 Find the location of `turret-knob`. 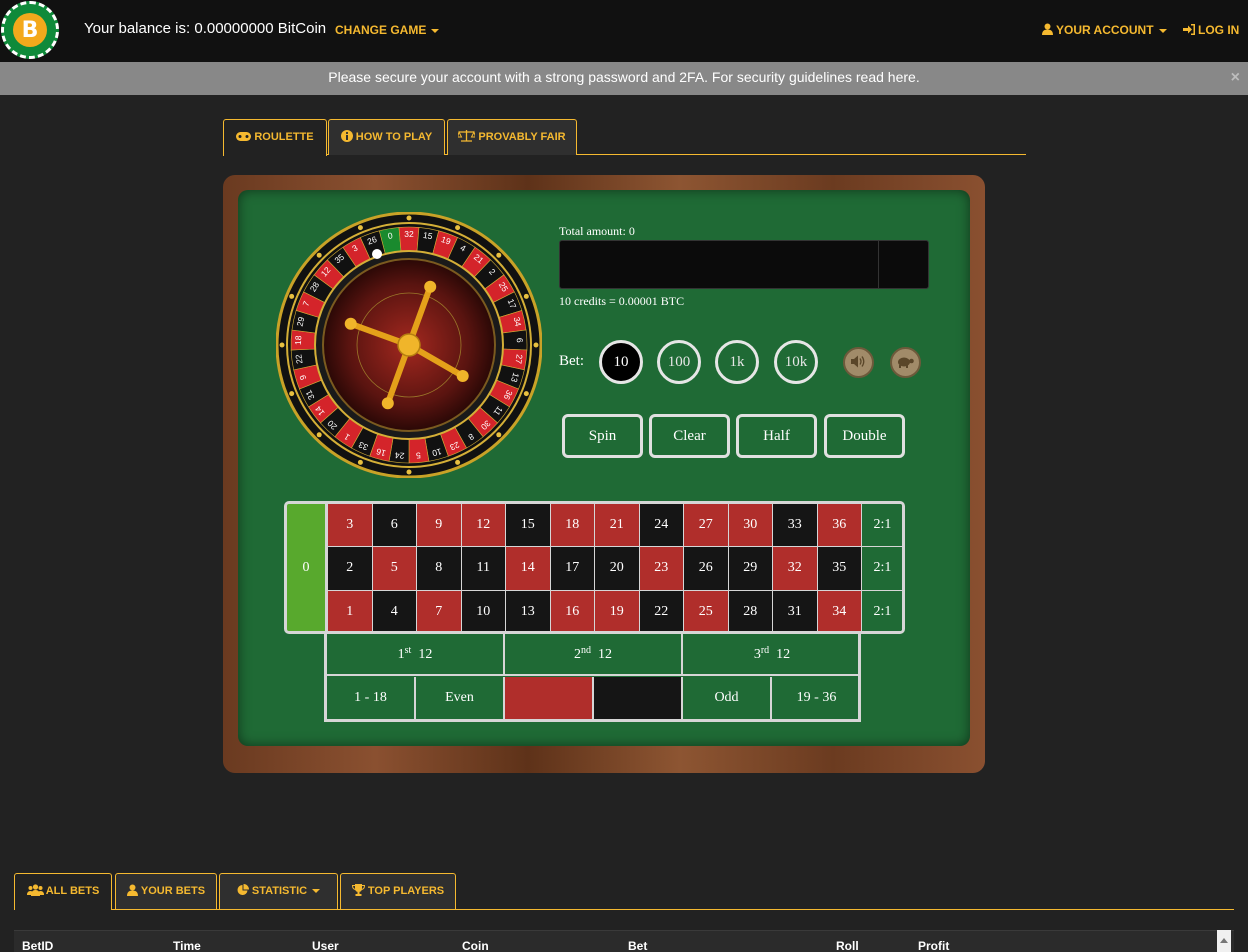

turret-knob is located at coordinates (430, 286).